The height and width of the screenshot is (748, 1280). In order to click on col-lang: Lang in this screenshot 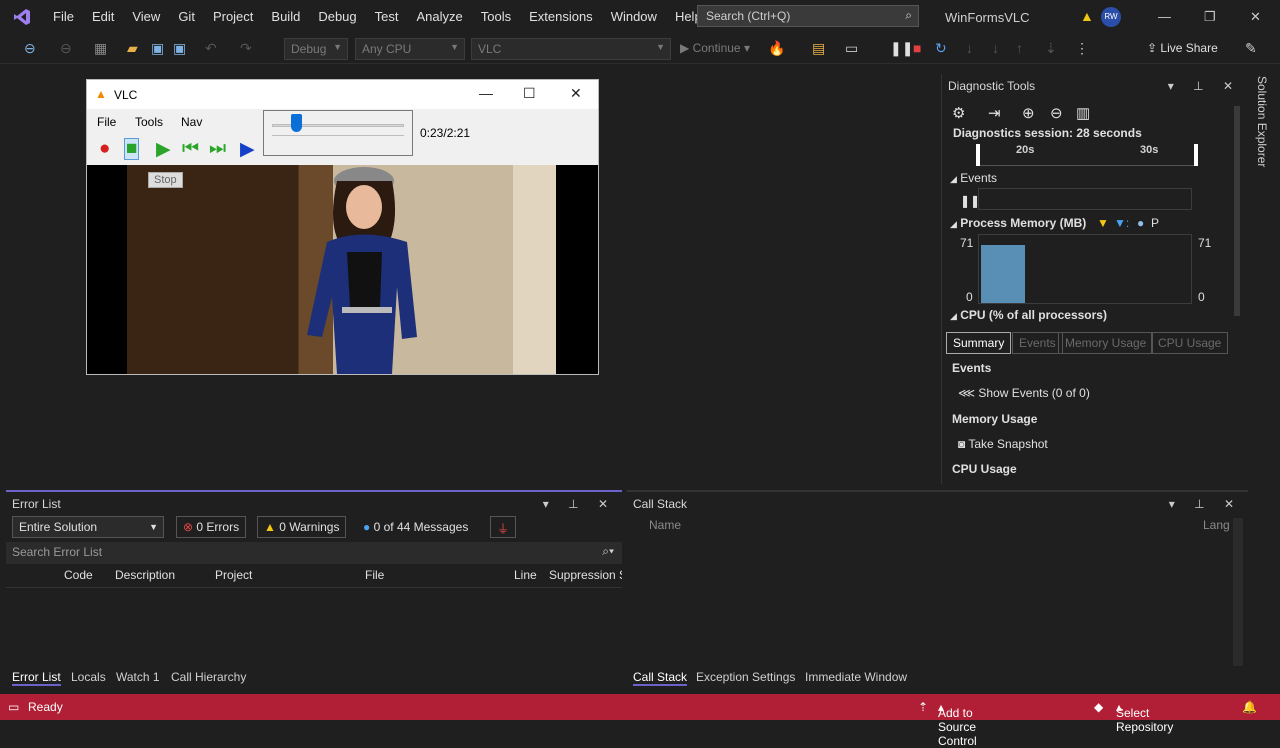, I will do `click(1216, 525)`.